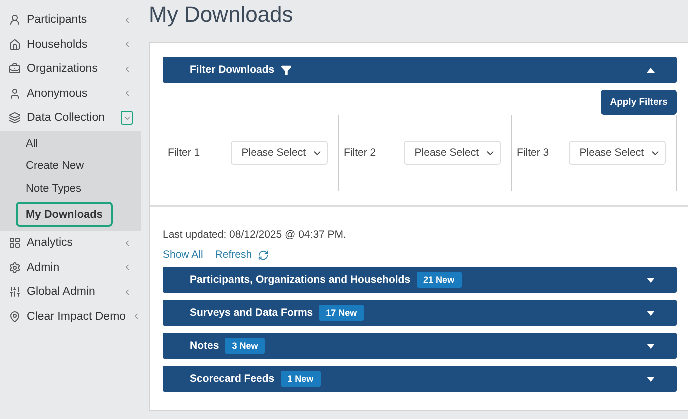 The height and width of the screenshot is (419, 688). What do you see at coordinates (252, 313) in the screenshot?
I see `section-title: Surveys and Data Forms` at bounding box center [252, 313].